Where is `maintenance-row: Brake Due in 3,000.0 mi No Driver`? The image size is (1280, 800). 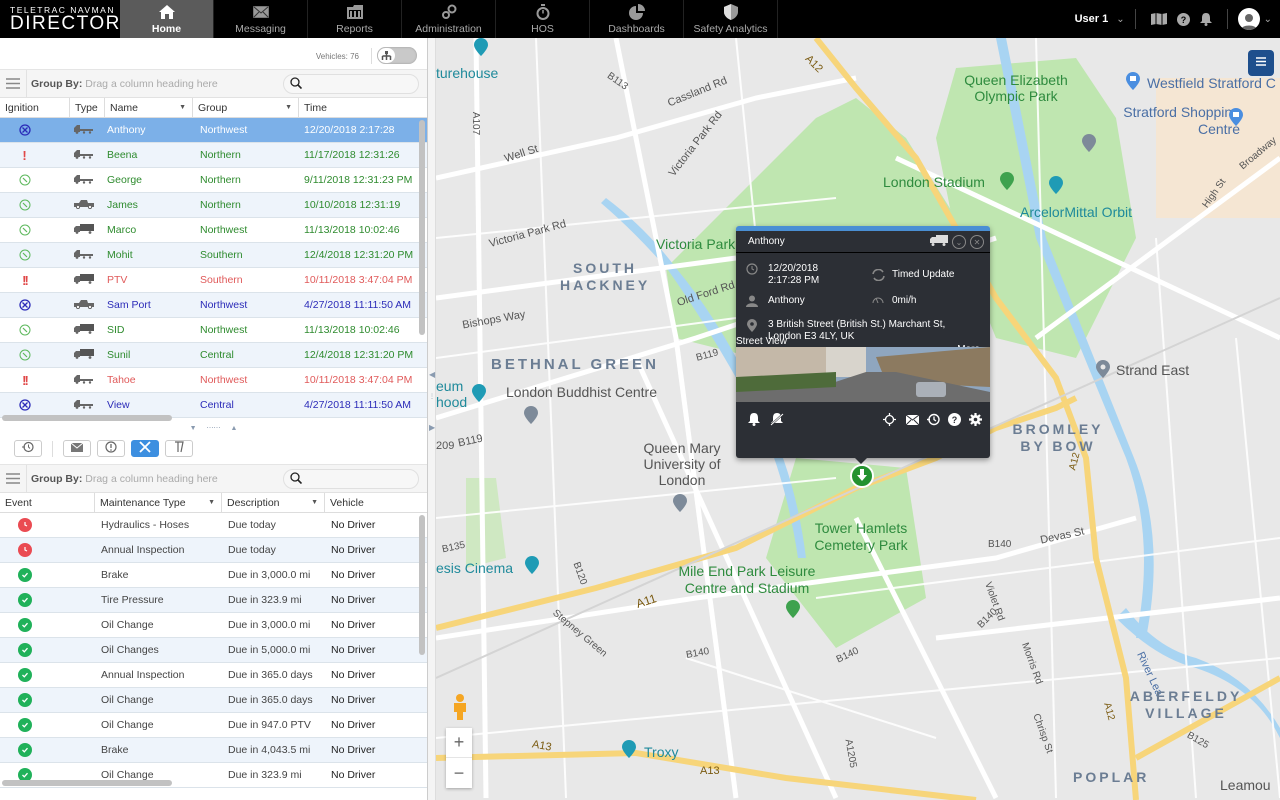
maintenance-row: Brake Due in 3,000.0 mi No Driver is located at coordinates (213, 575).